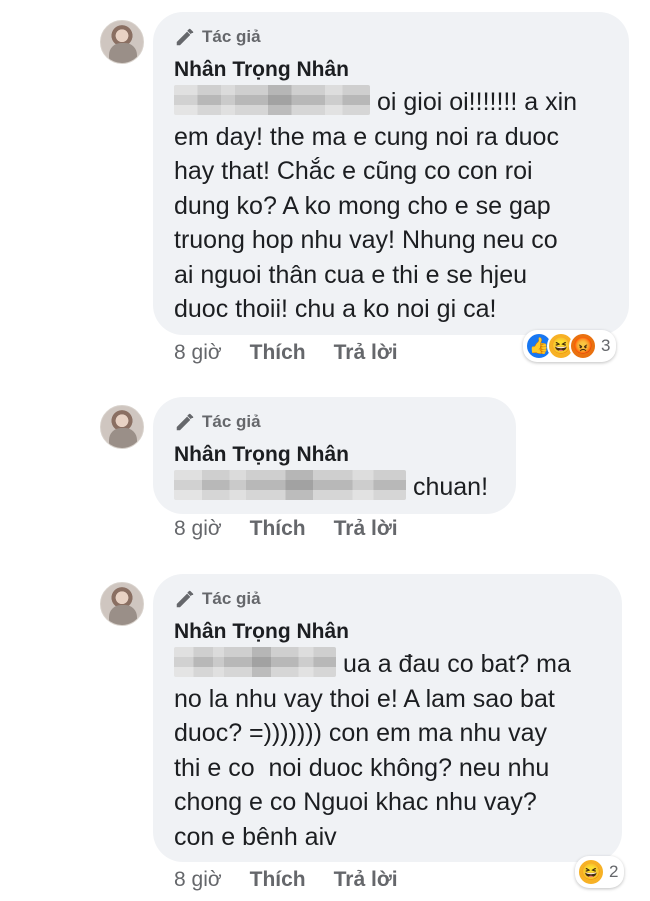 The image size is (650, 901). I want to click on comment-line: truong hop nhu vay! Nhung neu co, so click(366, 240).